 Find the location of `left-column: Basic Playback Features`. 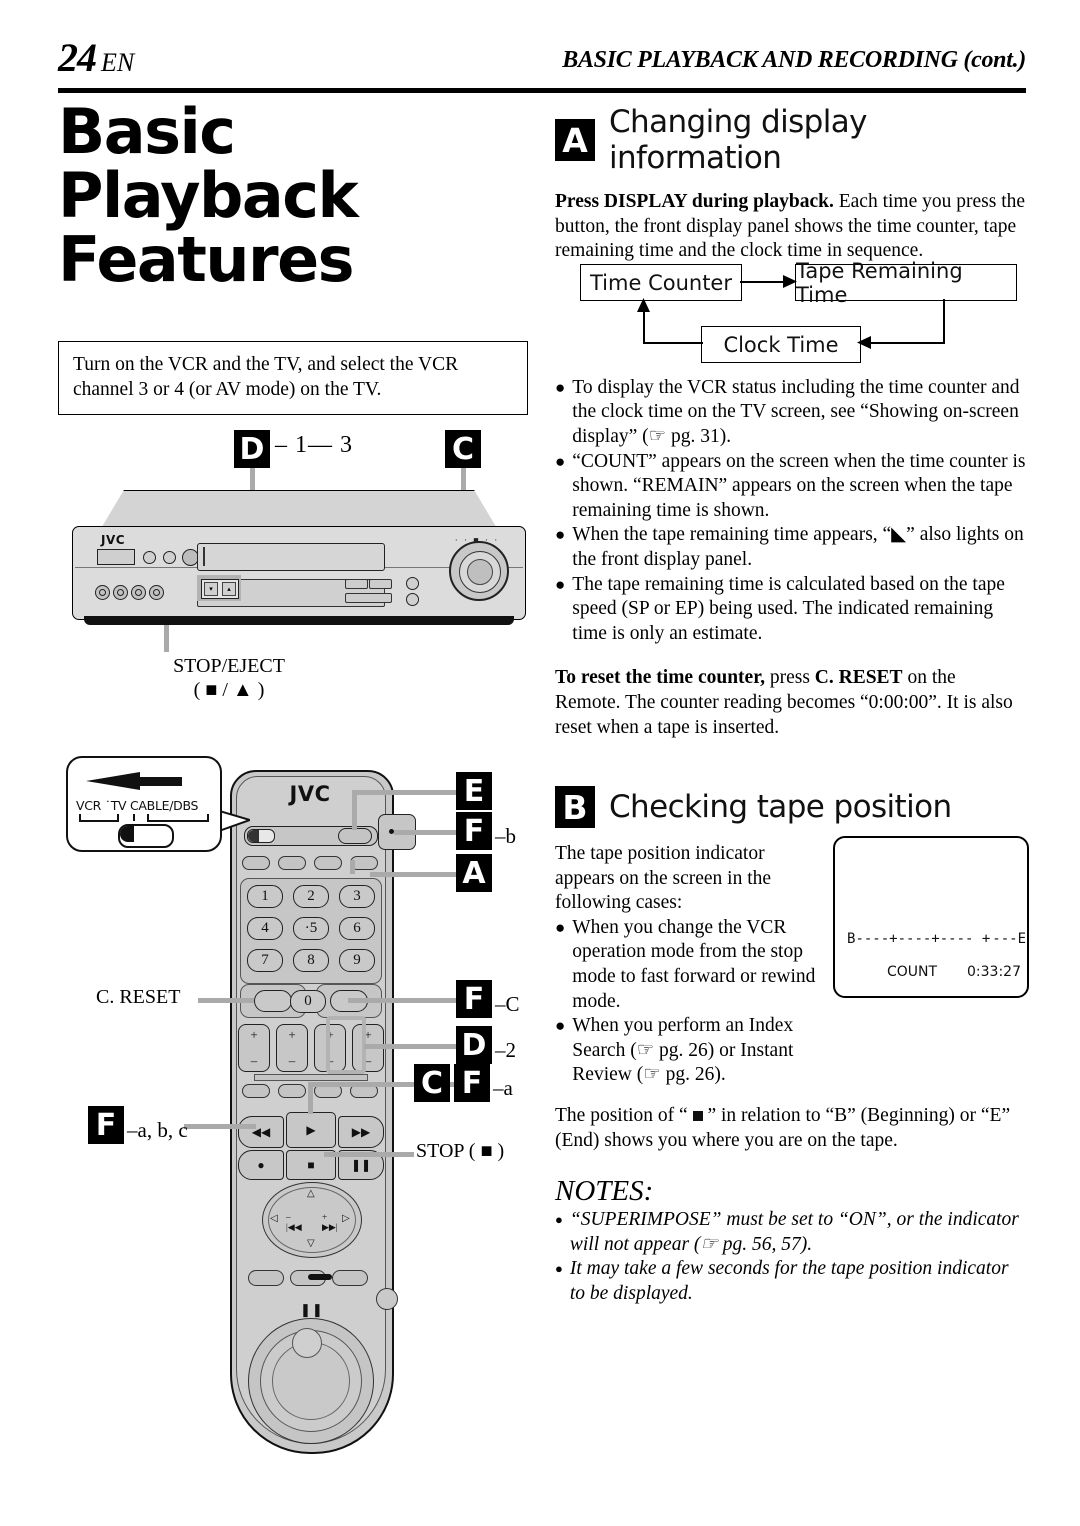

left-column: Basic Playback Features is located at coordinates (293, 196).